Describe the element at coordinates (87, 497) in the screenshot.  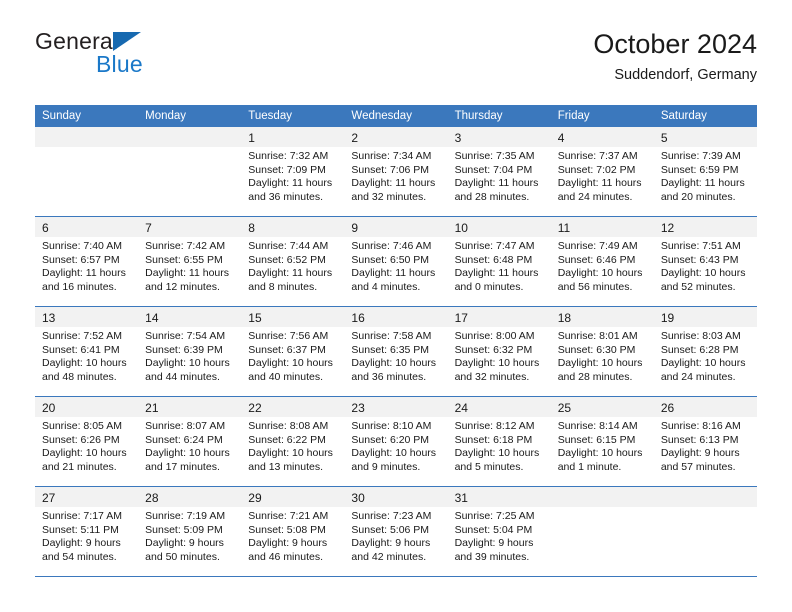
I see `day-number: 27` at that location.